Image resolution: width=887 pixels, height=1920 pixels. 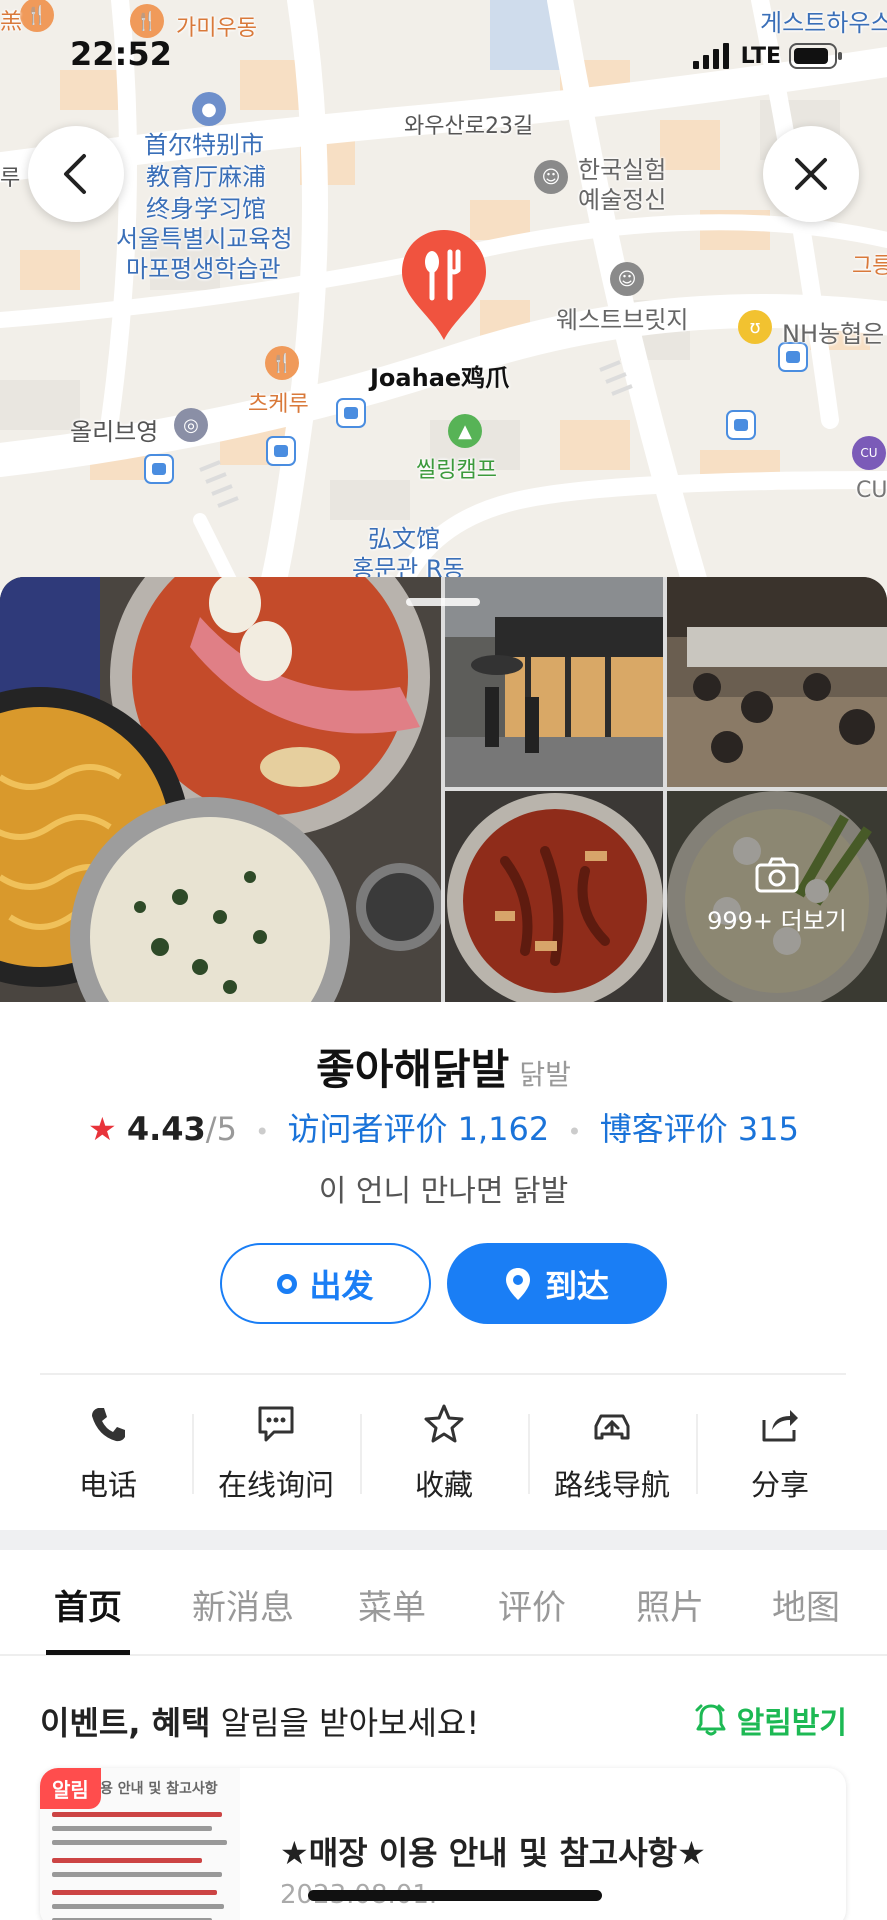 What do you see at coordinates (325, 1283) in the screenshot?
I see `depart-button: 出发` at bounding box center [325, 1283].